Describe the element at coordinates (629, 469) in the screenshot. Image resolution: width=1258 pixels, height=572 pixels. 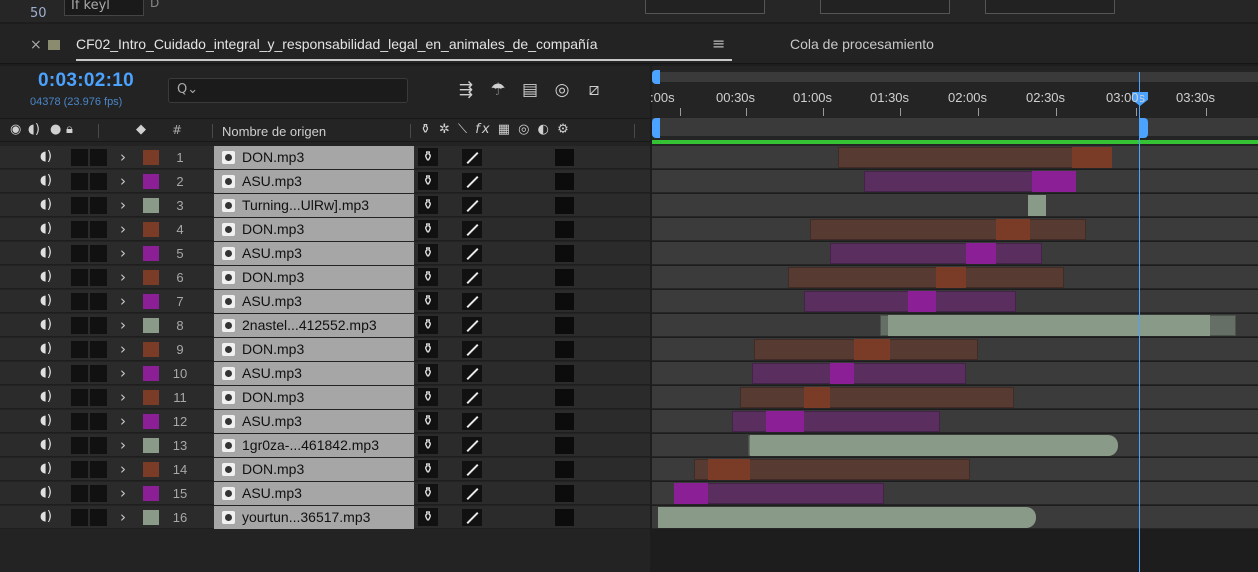
I see `layer-row: ◖) › 14 DON.mp3 ⚱` at that location.